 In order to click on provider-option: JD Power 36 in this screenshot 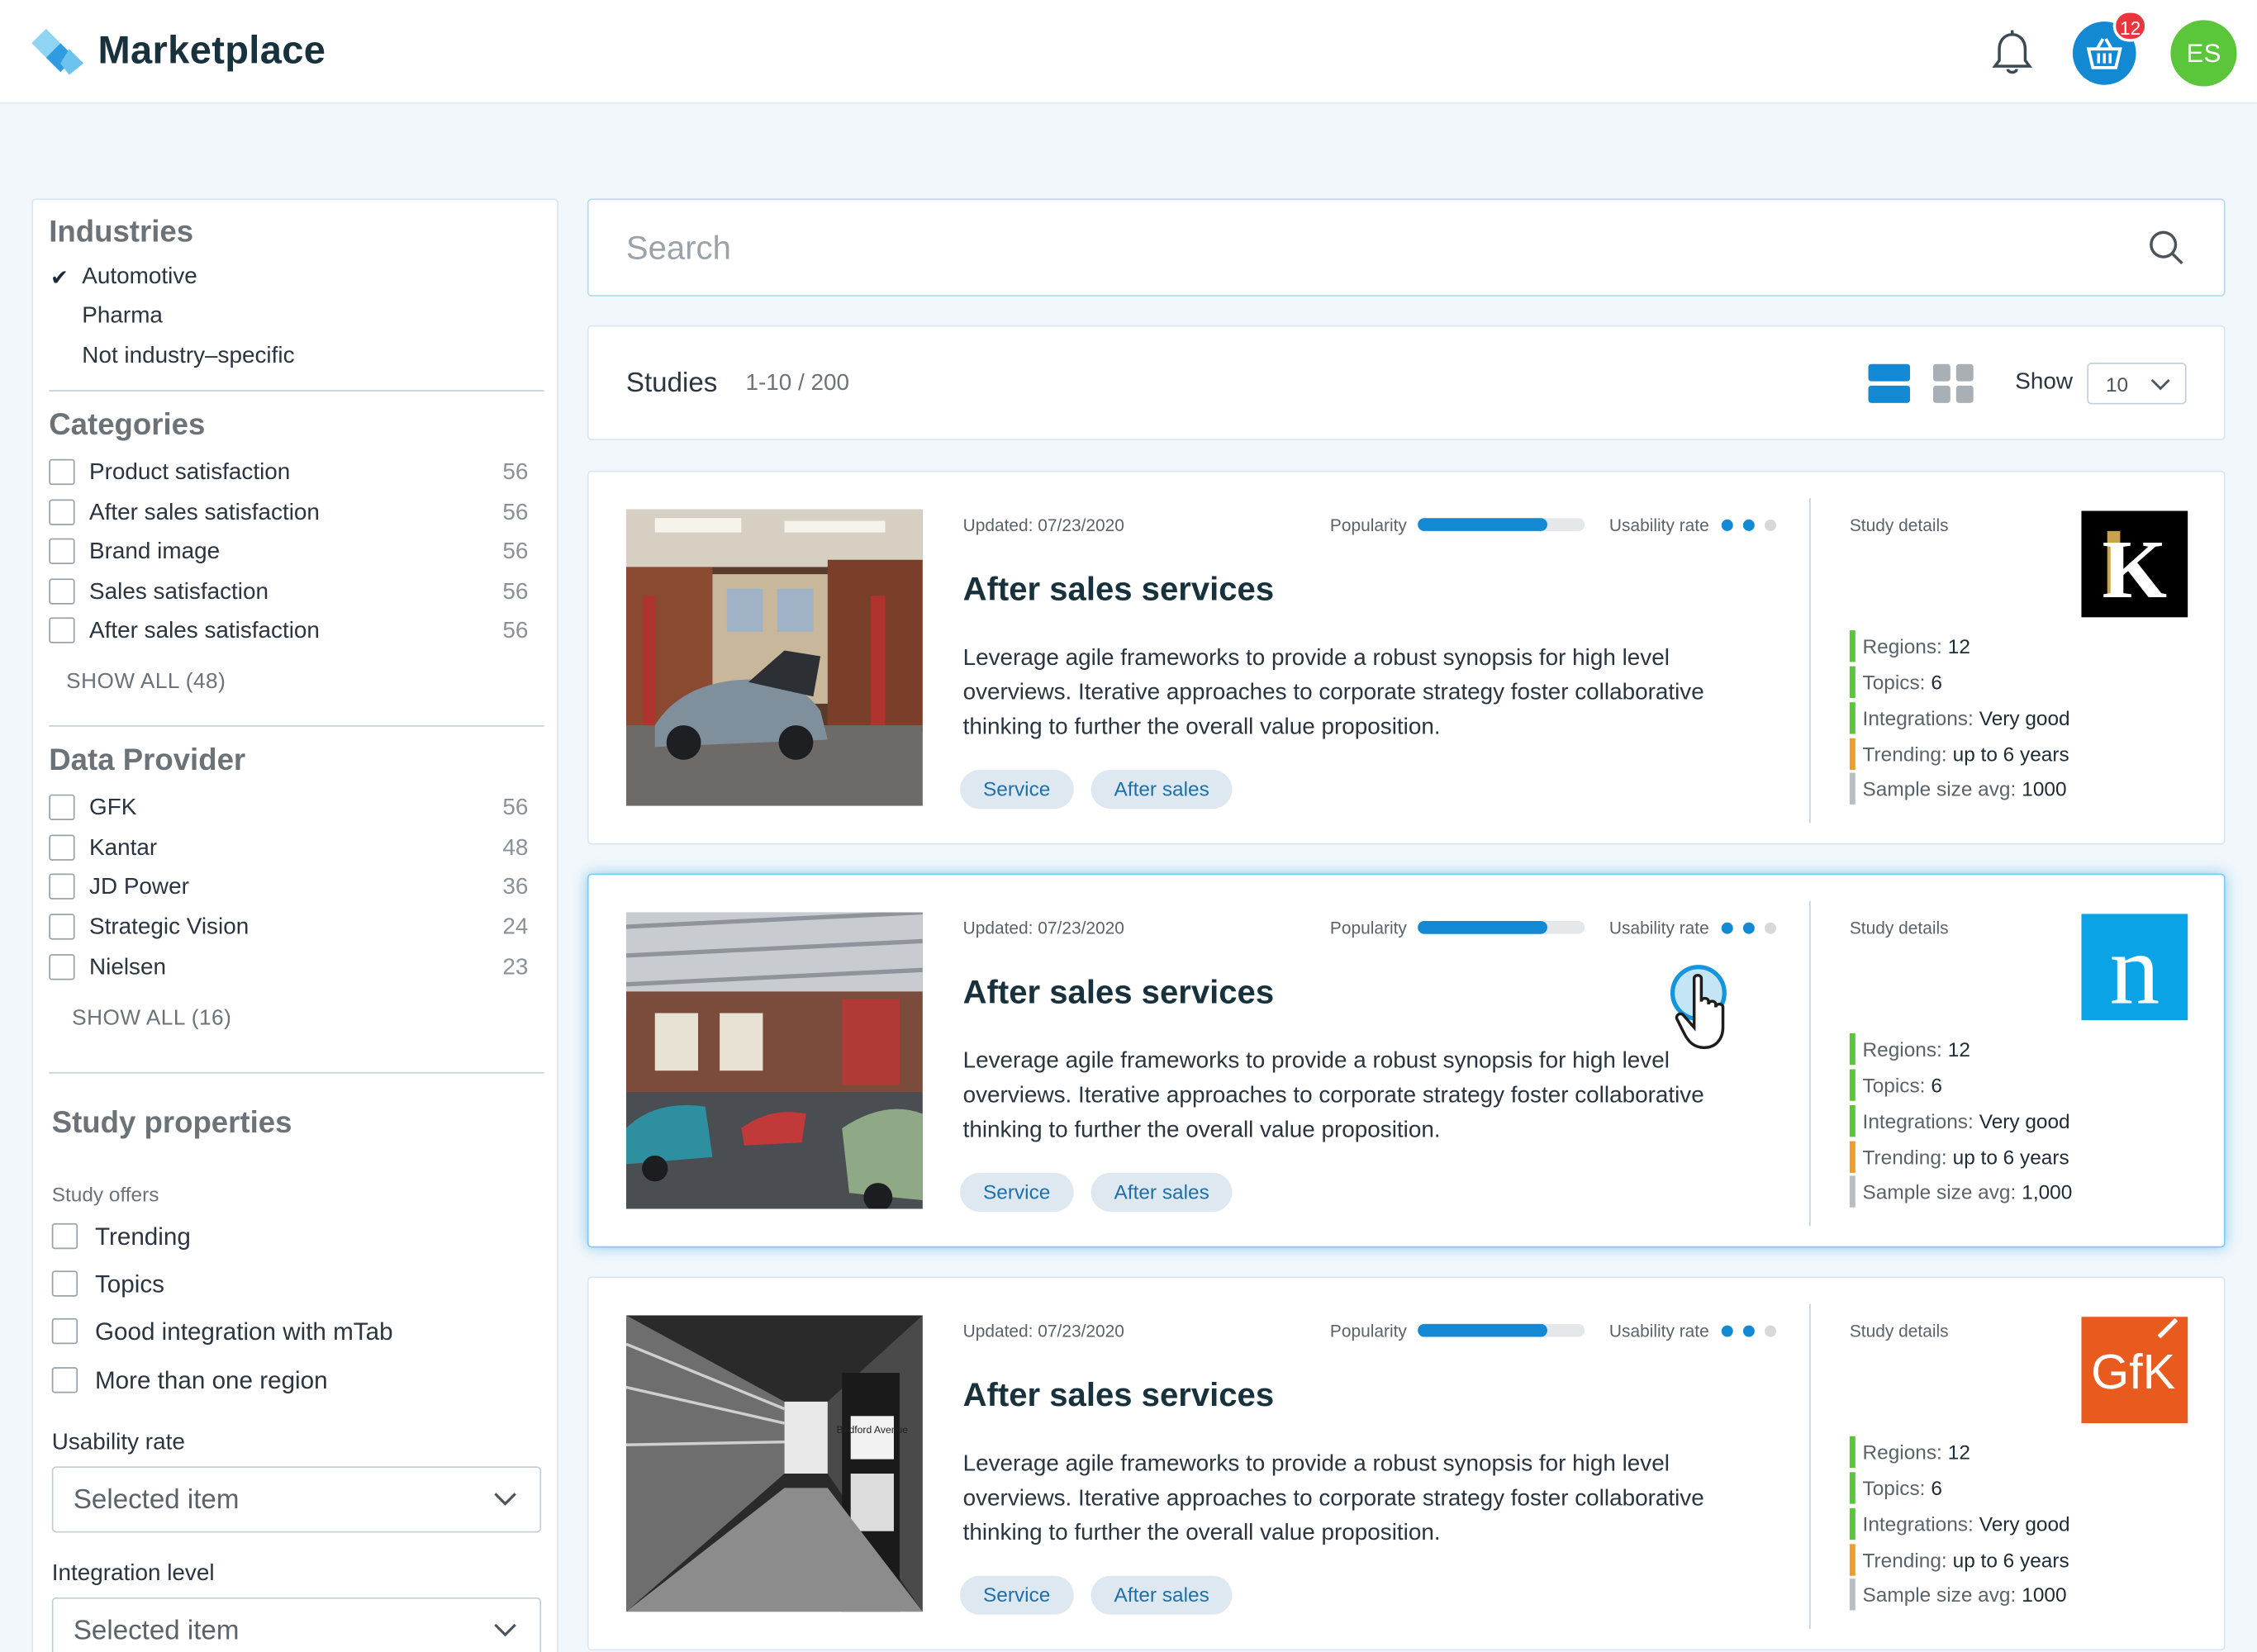, I will do `click(288, 888)`.